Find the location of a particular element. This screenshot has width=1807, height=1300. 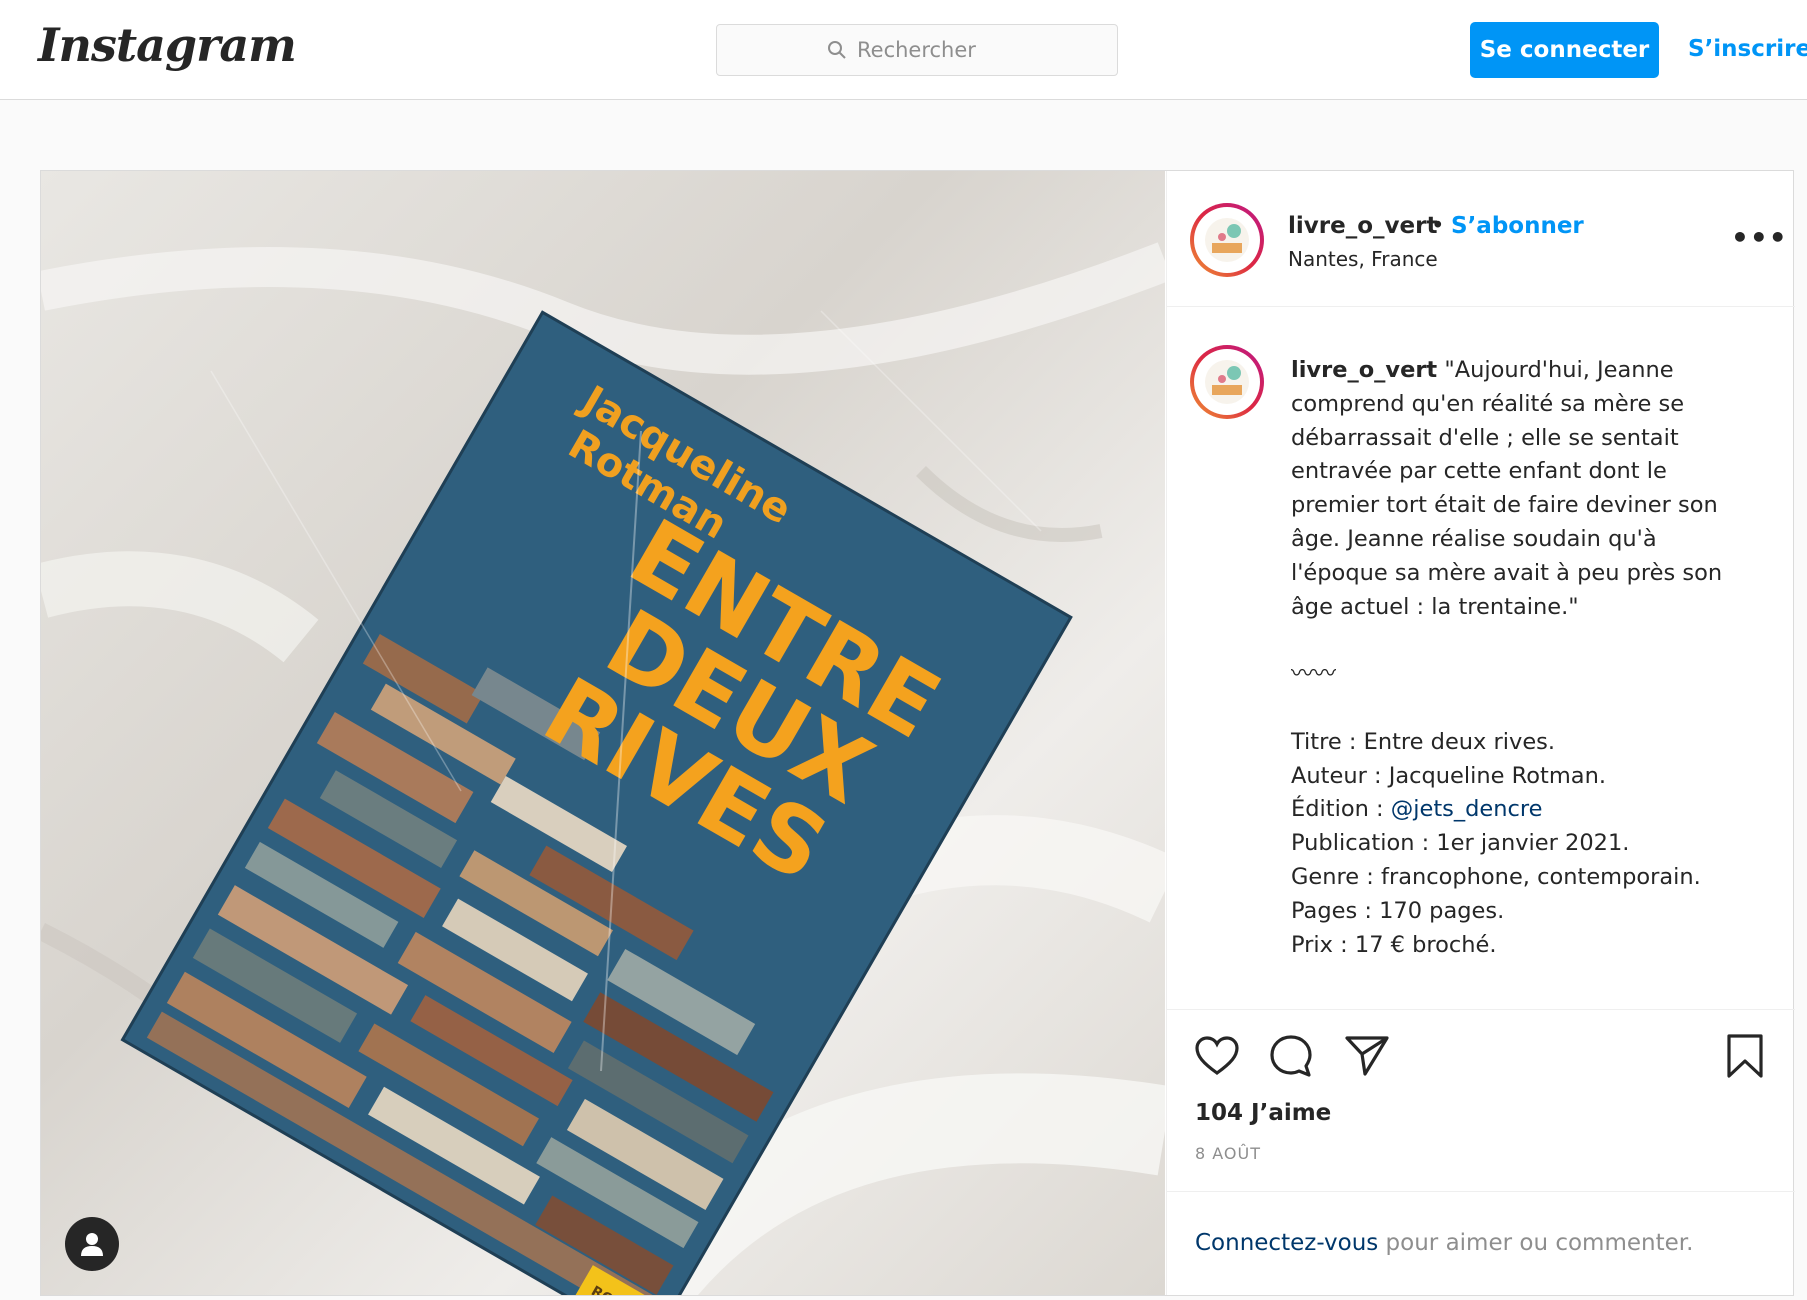

login-button: Se connecter is located at coordinates (1564, 50).